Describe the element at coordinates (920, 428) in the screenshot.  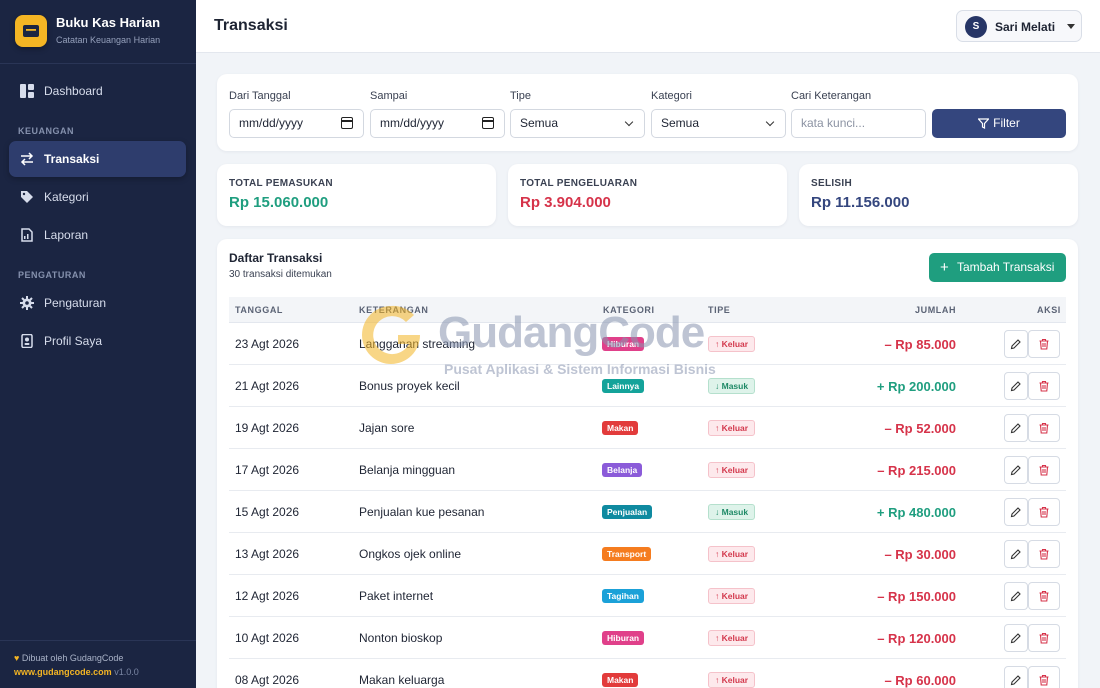
I see `row-amount: – Rp 52.000` at that location.